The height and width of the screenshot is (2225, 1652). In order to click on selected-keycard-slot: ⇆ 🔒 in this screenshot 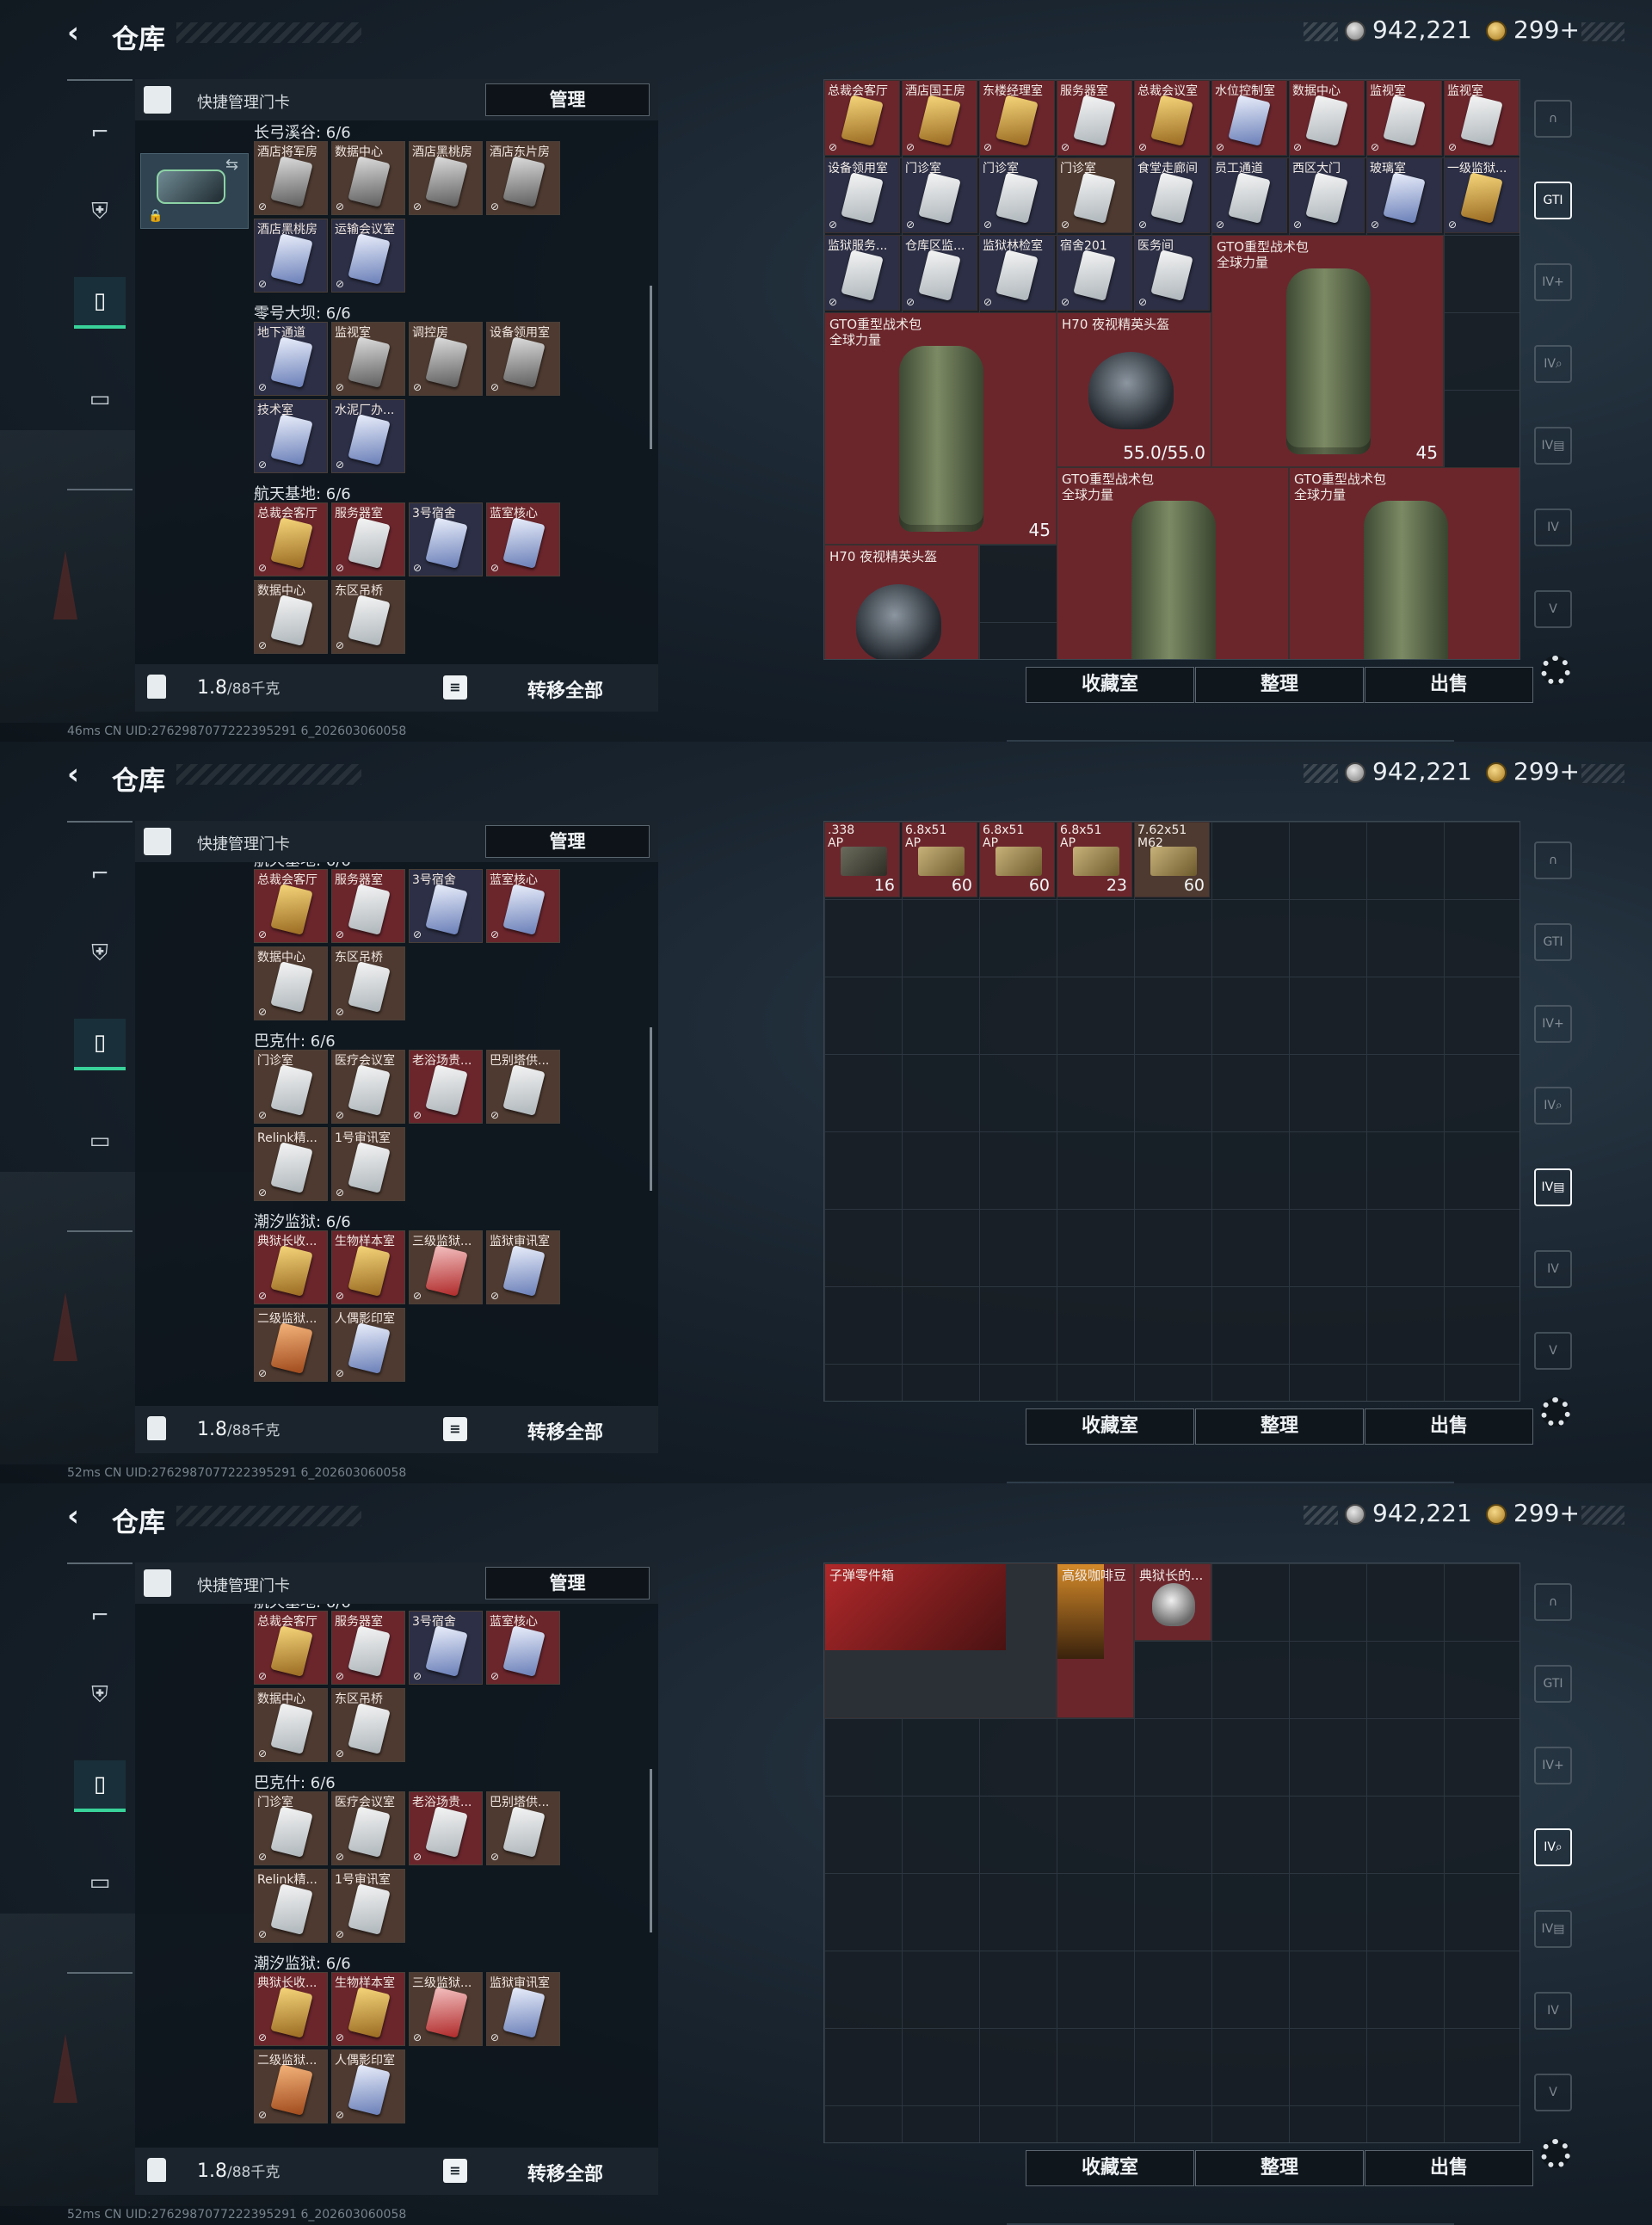, I will do `click(194, 191)`.